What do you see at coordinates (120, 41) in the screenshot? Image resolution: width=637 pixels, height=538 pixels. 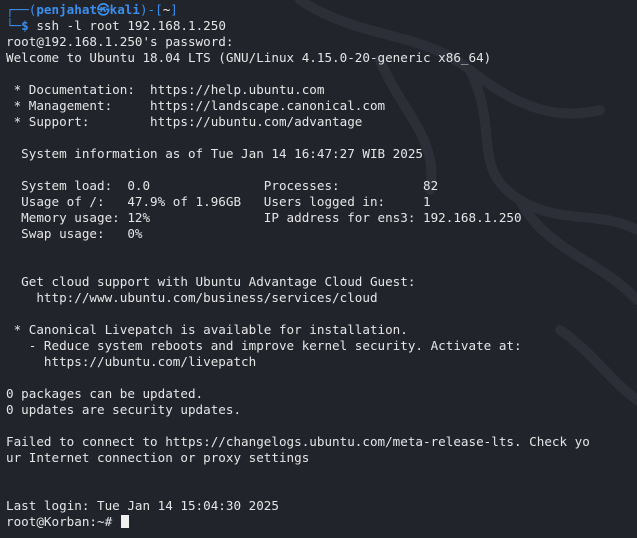 I see `password-prompt: root@192.168.1.250's password:` at bounding box center [120, 41].